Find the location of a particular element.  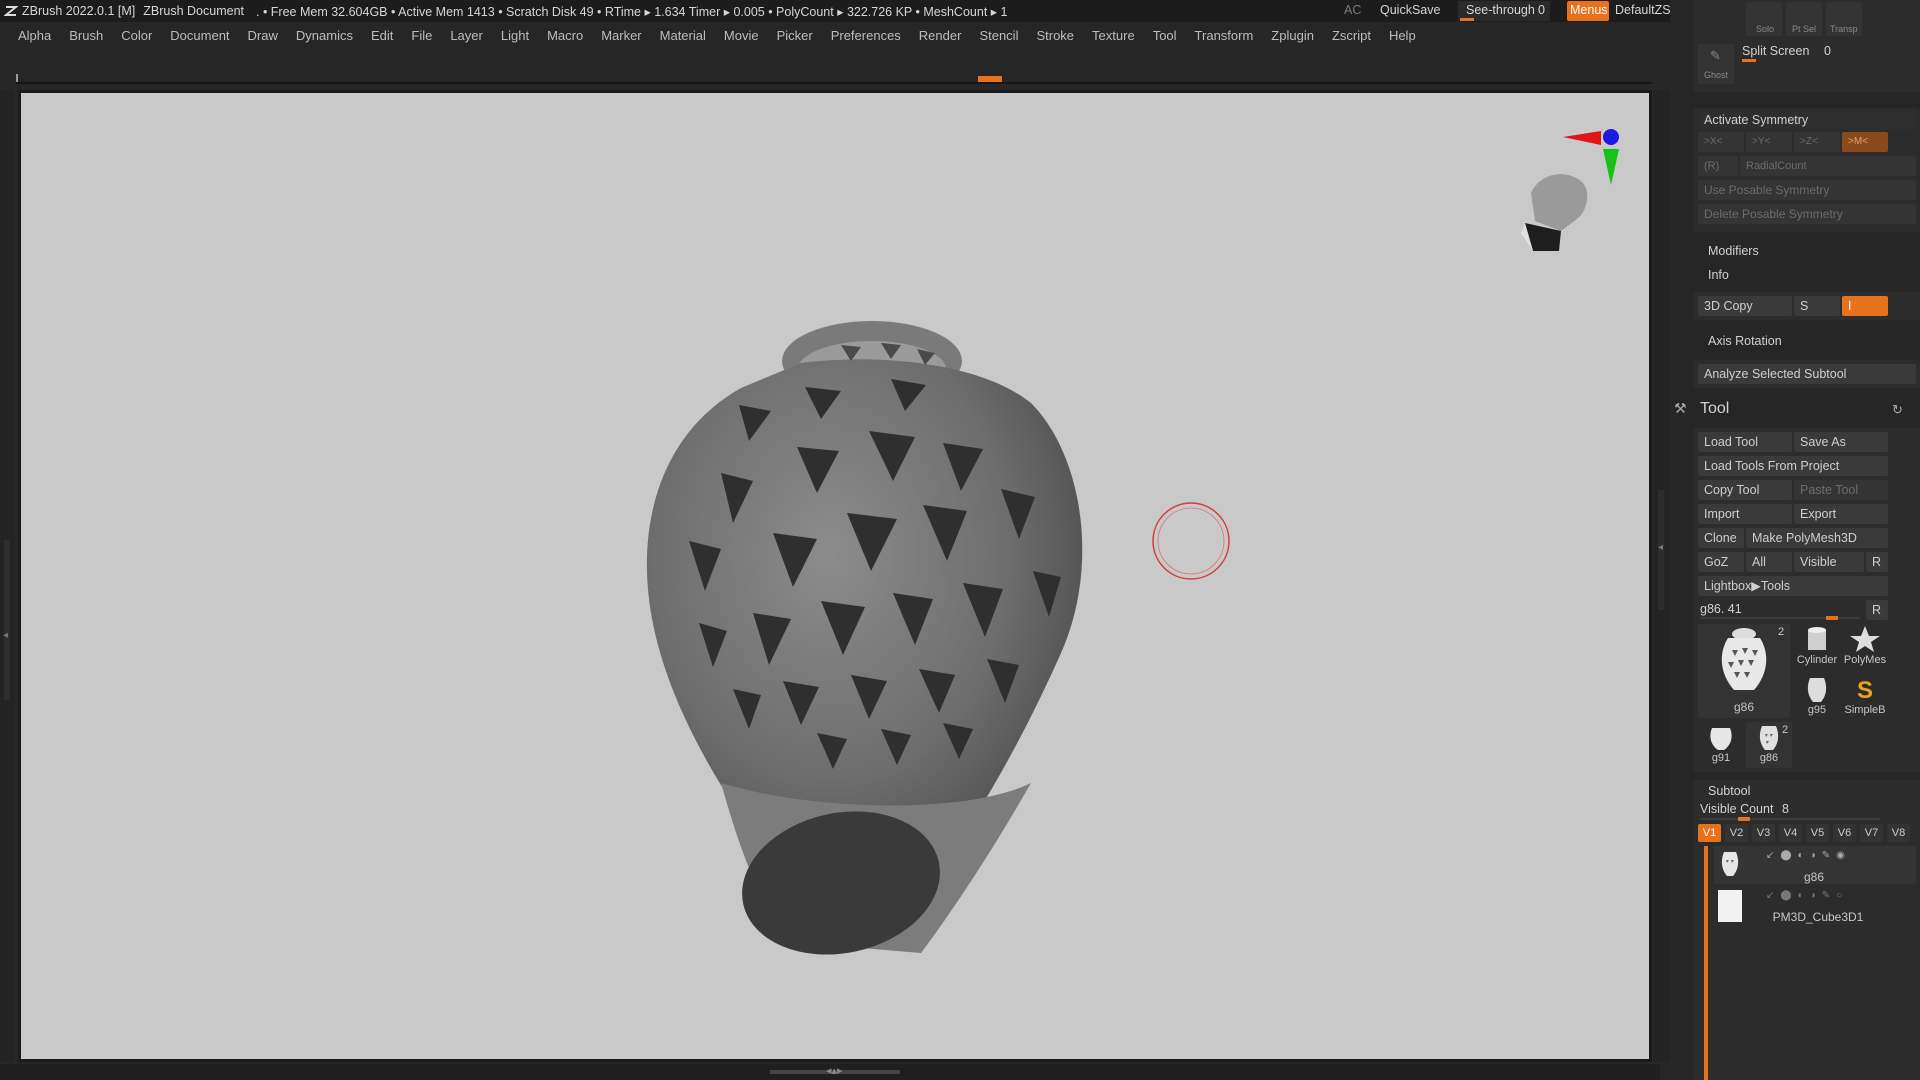

subtool-item-g86: ↙⬤◐◑✎◉ g86 is located at coordinates (1815, 865).